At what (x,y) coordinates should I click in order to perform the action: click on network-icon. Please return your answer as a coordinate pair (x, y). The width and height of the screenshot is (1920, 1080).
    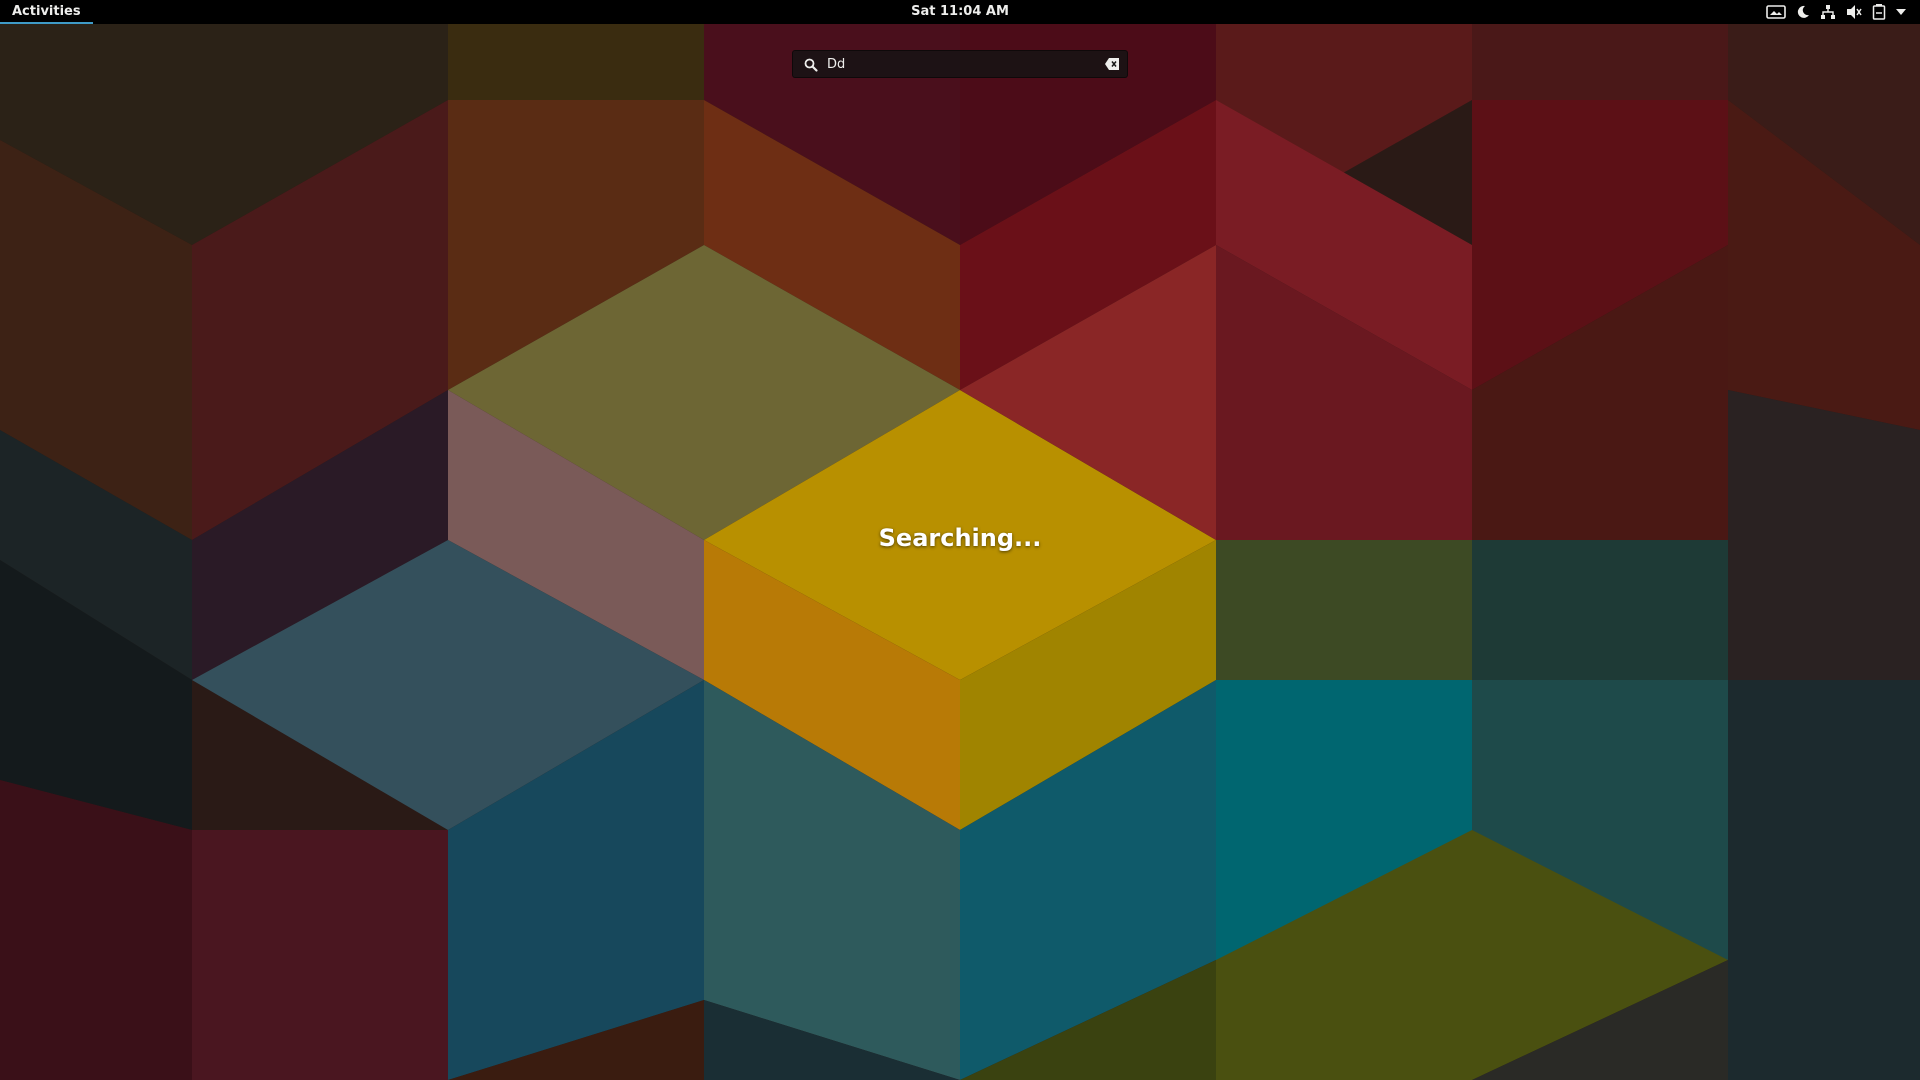
    Looking at the image, I should click on (1828, 12).